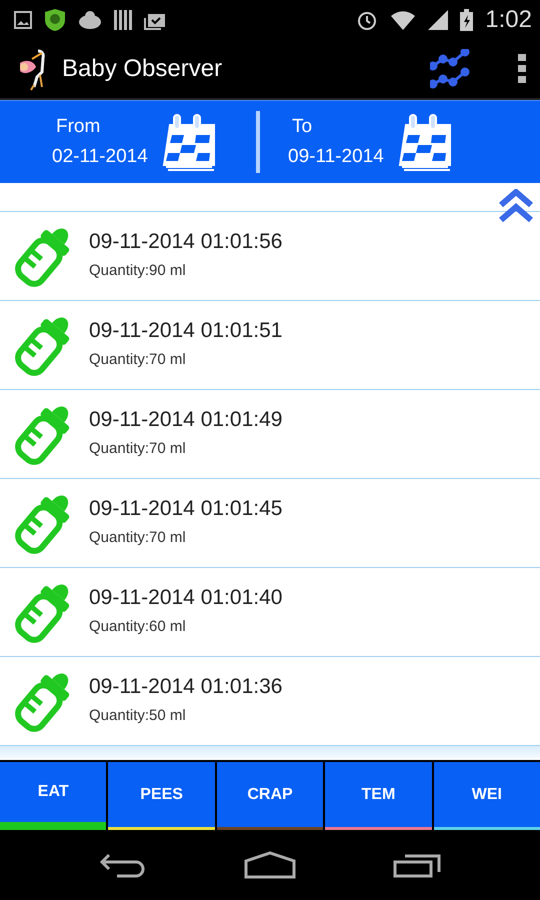 The image size is (540, 900). What do you see at coordinates (438, 20) in the screenshot?
I see `signal-icon` at bounding box center [438, 20].